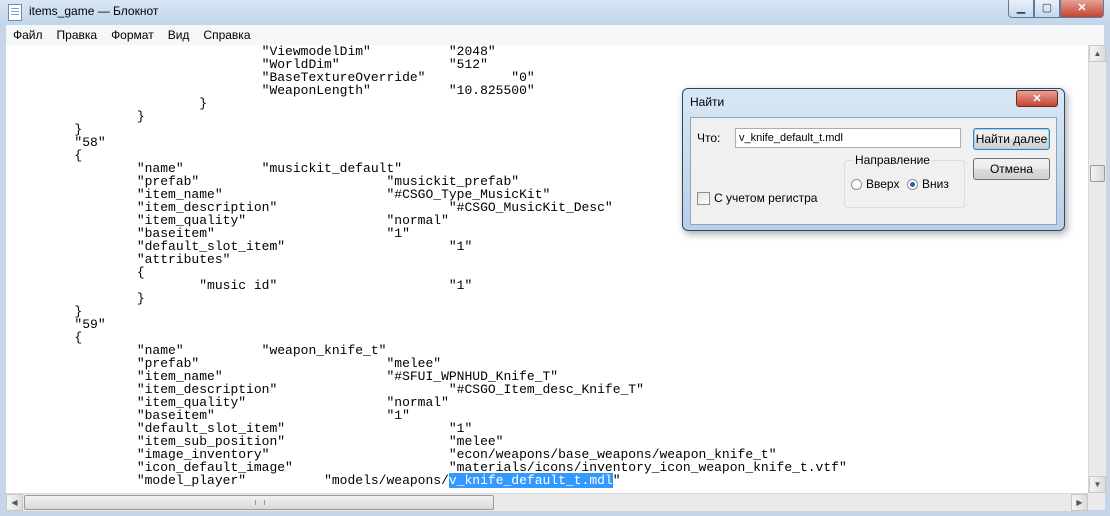  I want to click on direction-down-radio, so click(912, 184).